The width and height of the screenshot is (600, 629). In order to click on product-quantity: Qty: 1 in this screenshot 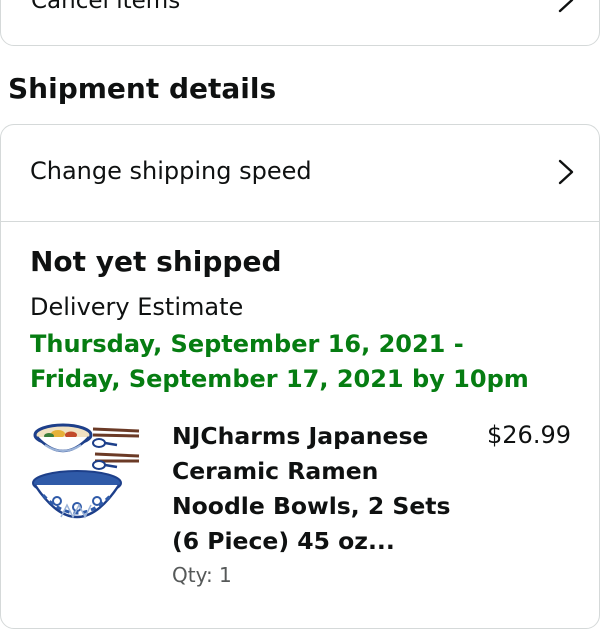, I will do `click(202, 575)`.